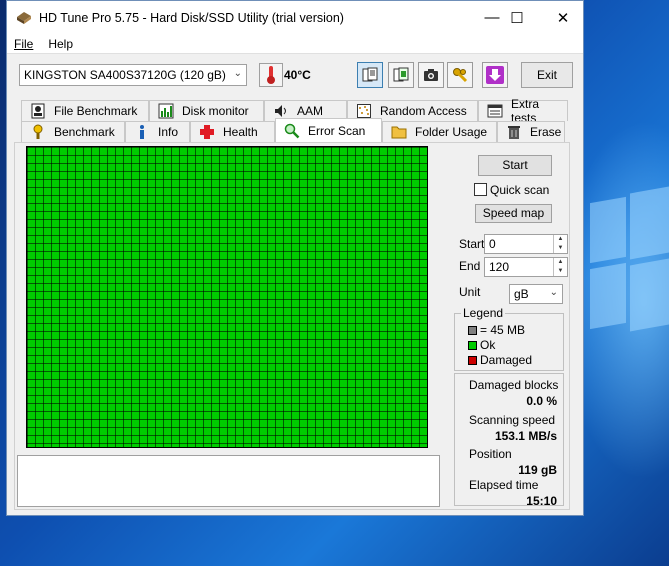  I want to click on position-value: 119 gB, so click(537, 470).